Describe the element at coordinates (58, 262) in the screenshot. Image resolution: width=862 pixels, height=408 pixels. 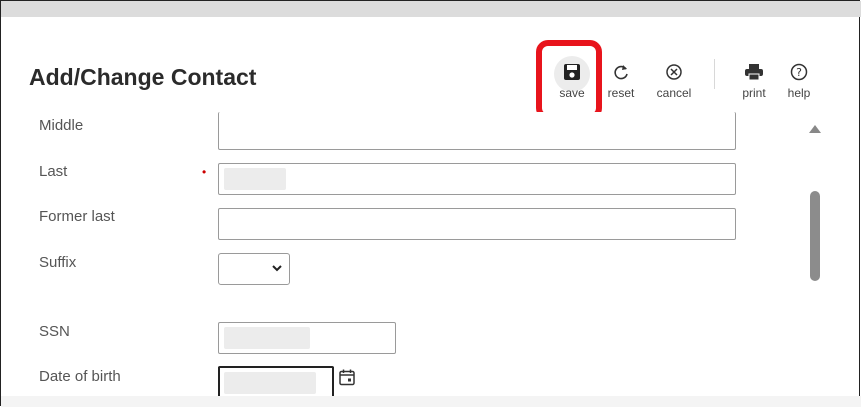
I see `suffix-label: Suffix` at that location.